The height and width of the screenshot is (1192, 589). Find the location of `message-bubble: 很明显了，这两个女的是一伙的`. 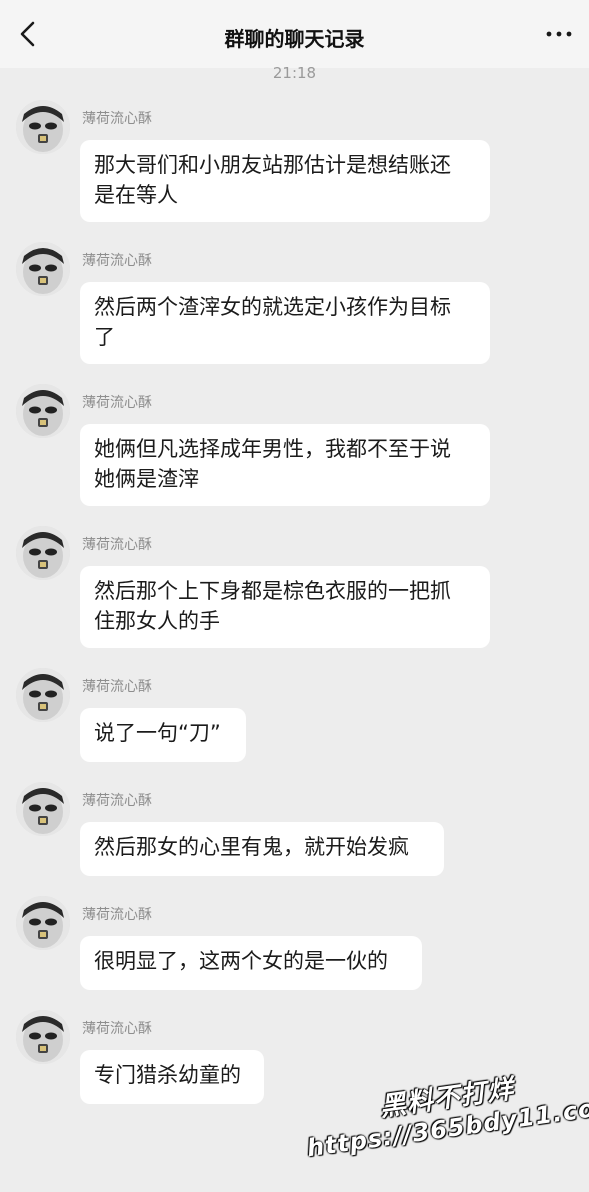

message-bubble: 很明显了，这两个女的是一伙的 is located at coordinates (251, 963).